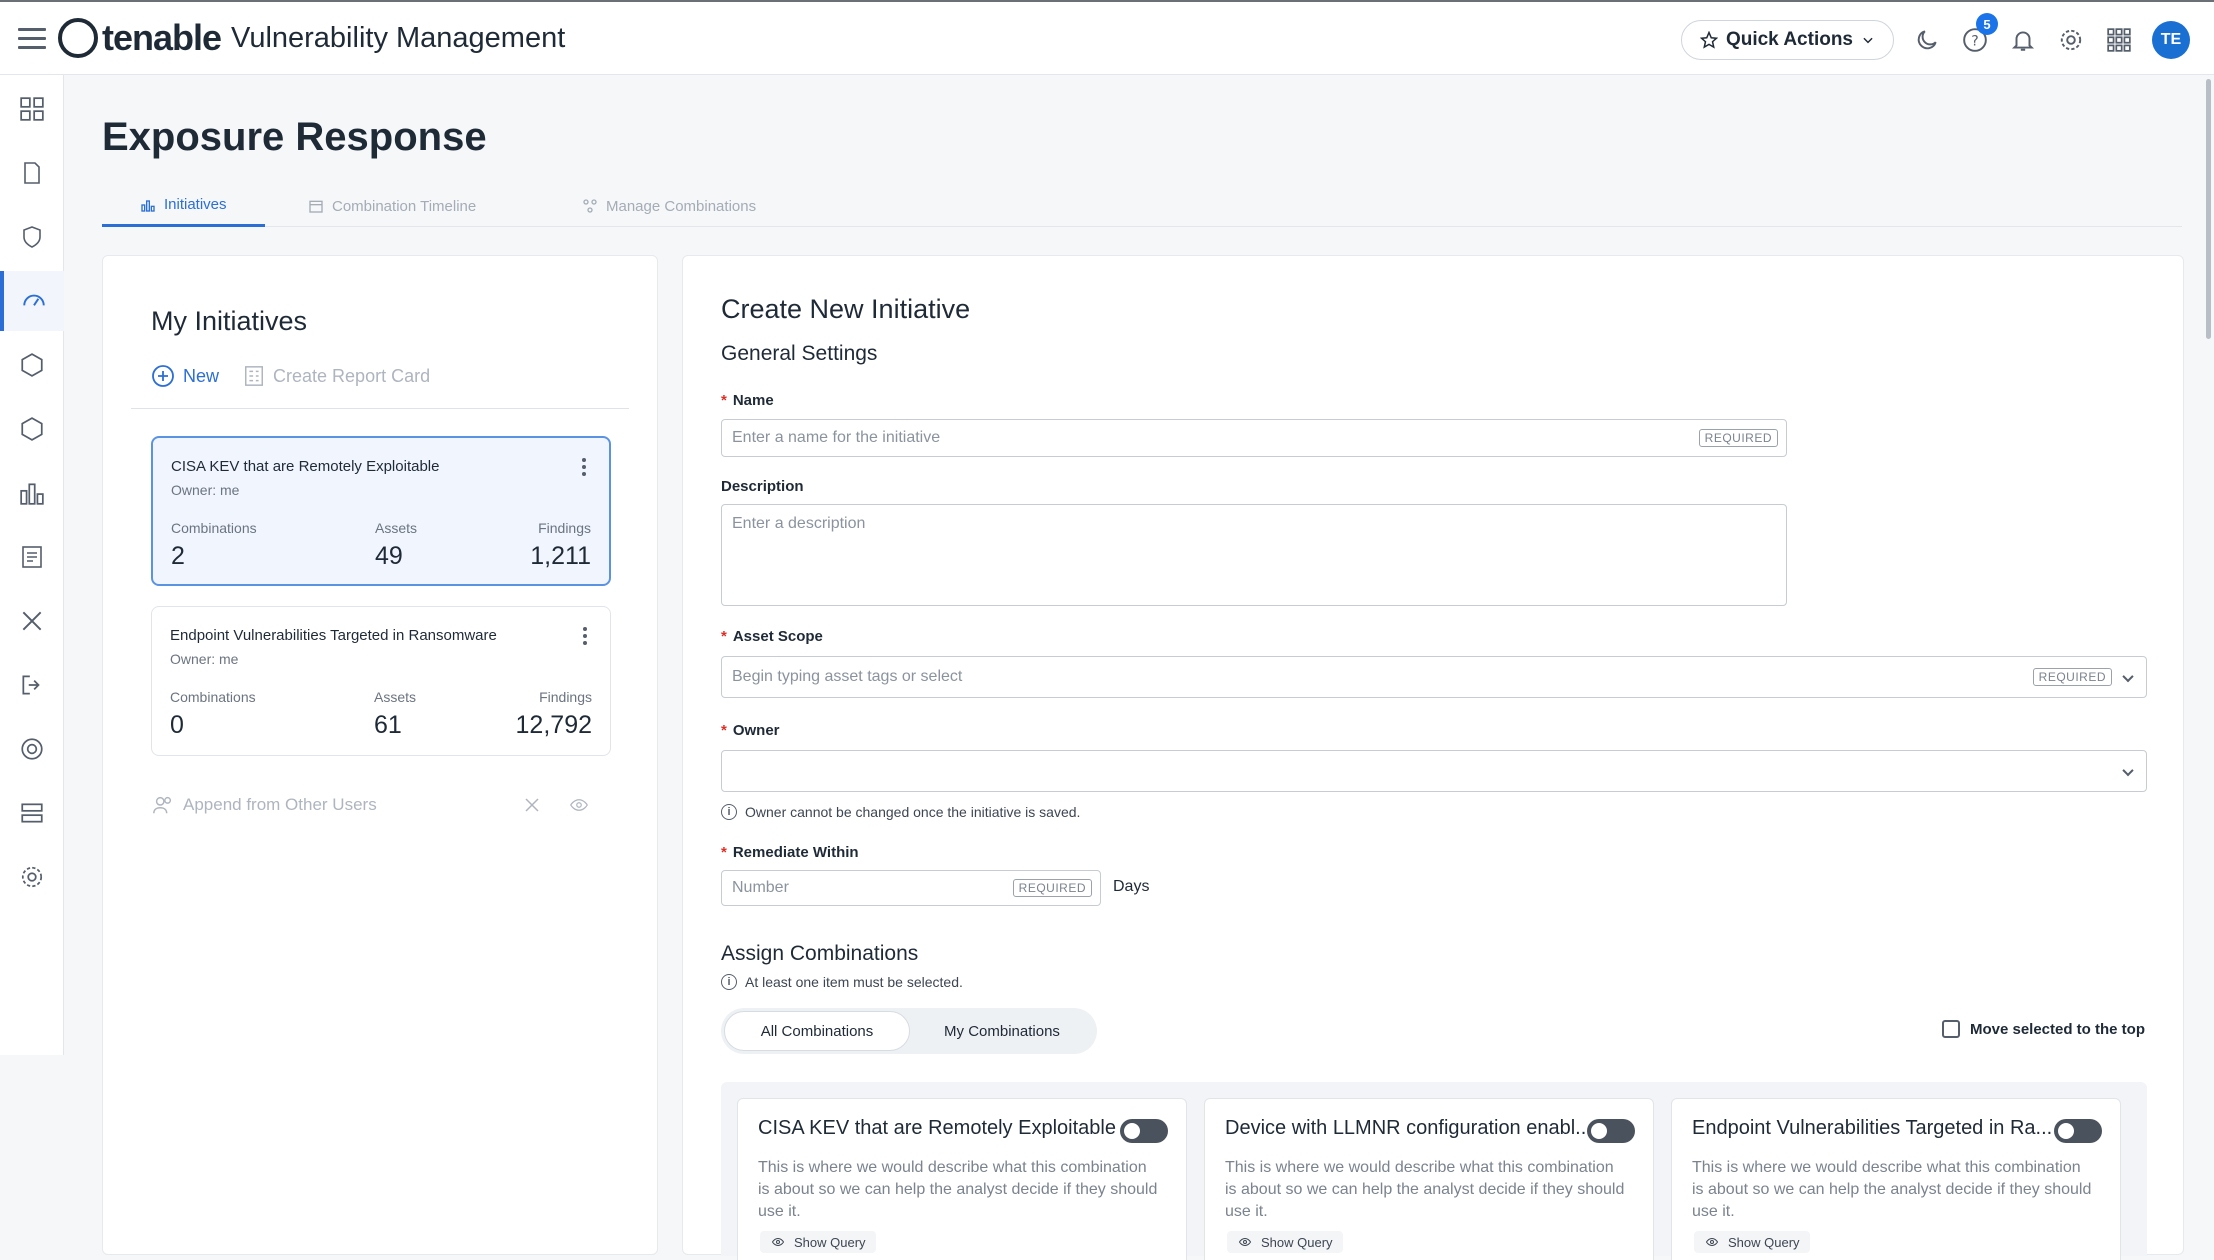  I want to click on tab-initiatives: Initiatives, so click(183, 206).